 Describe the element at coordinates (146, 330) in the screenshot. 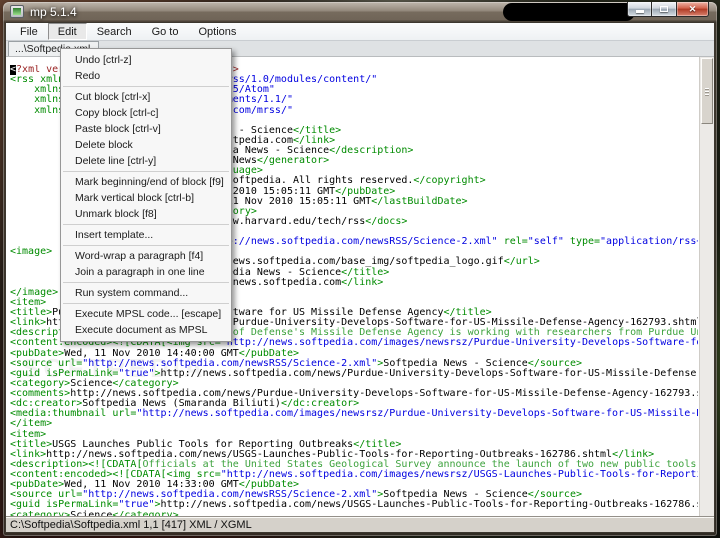

I see `menu-item-execute-document-as-mpsl: Execute document as MPSL` at that location.